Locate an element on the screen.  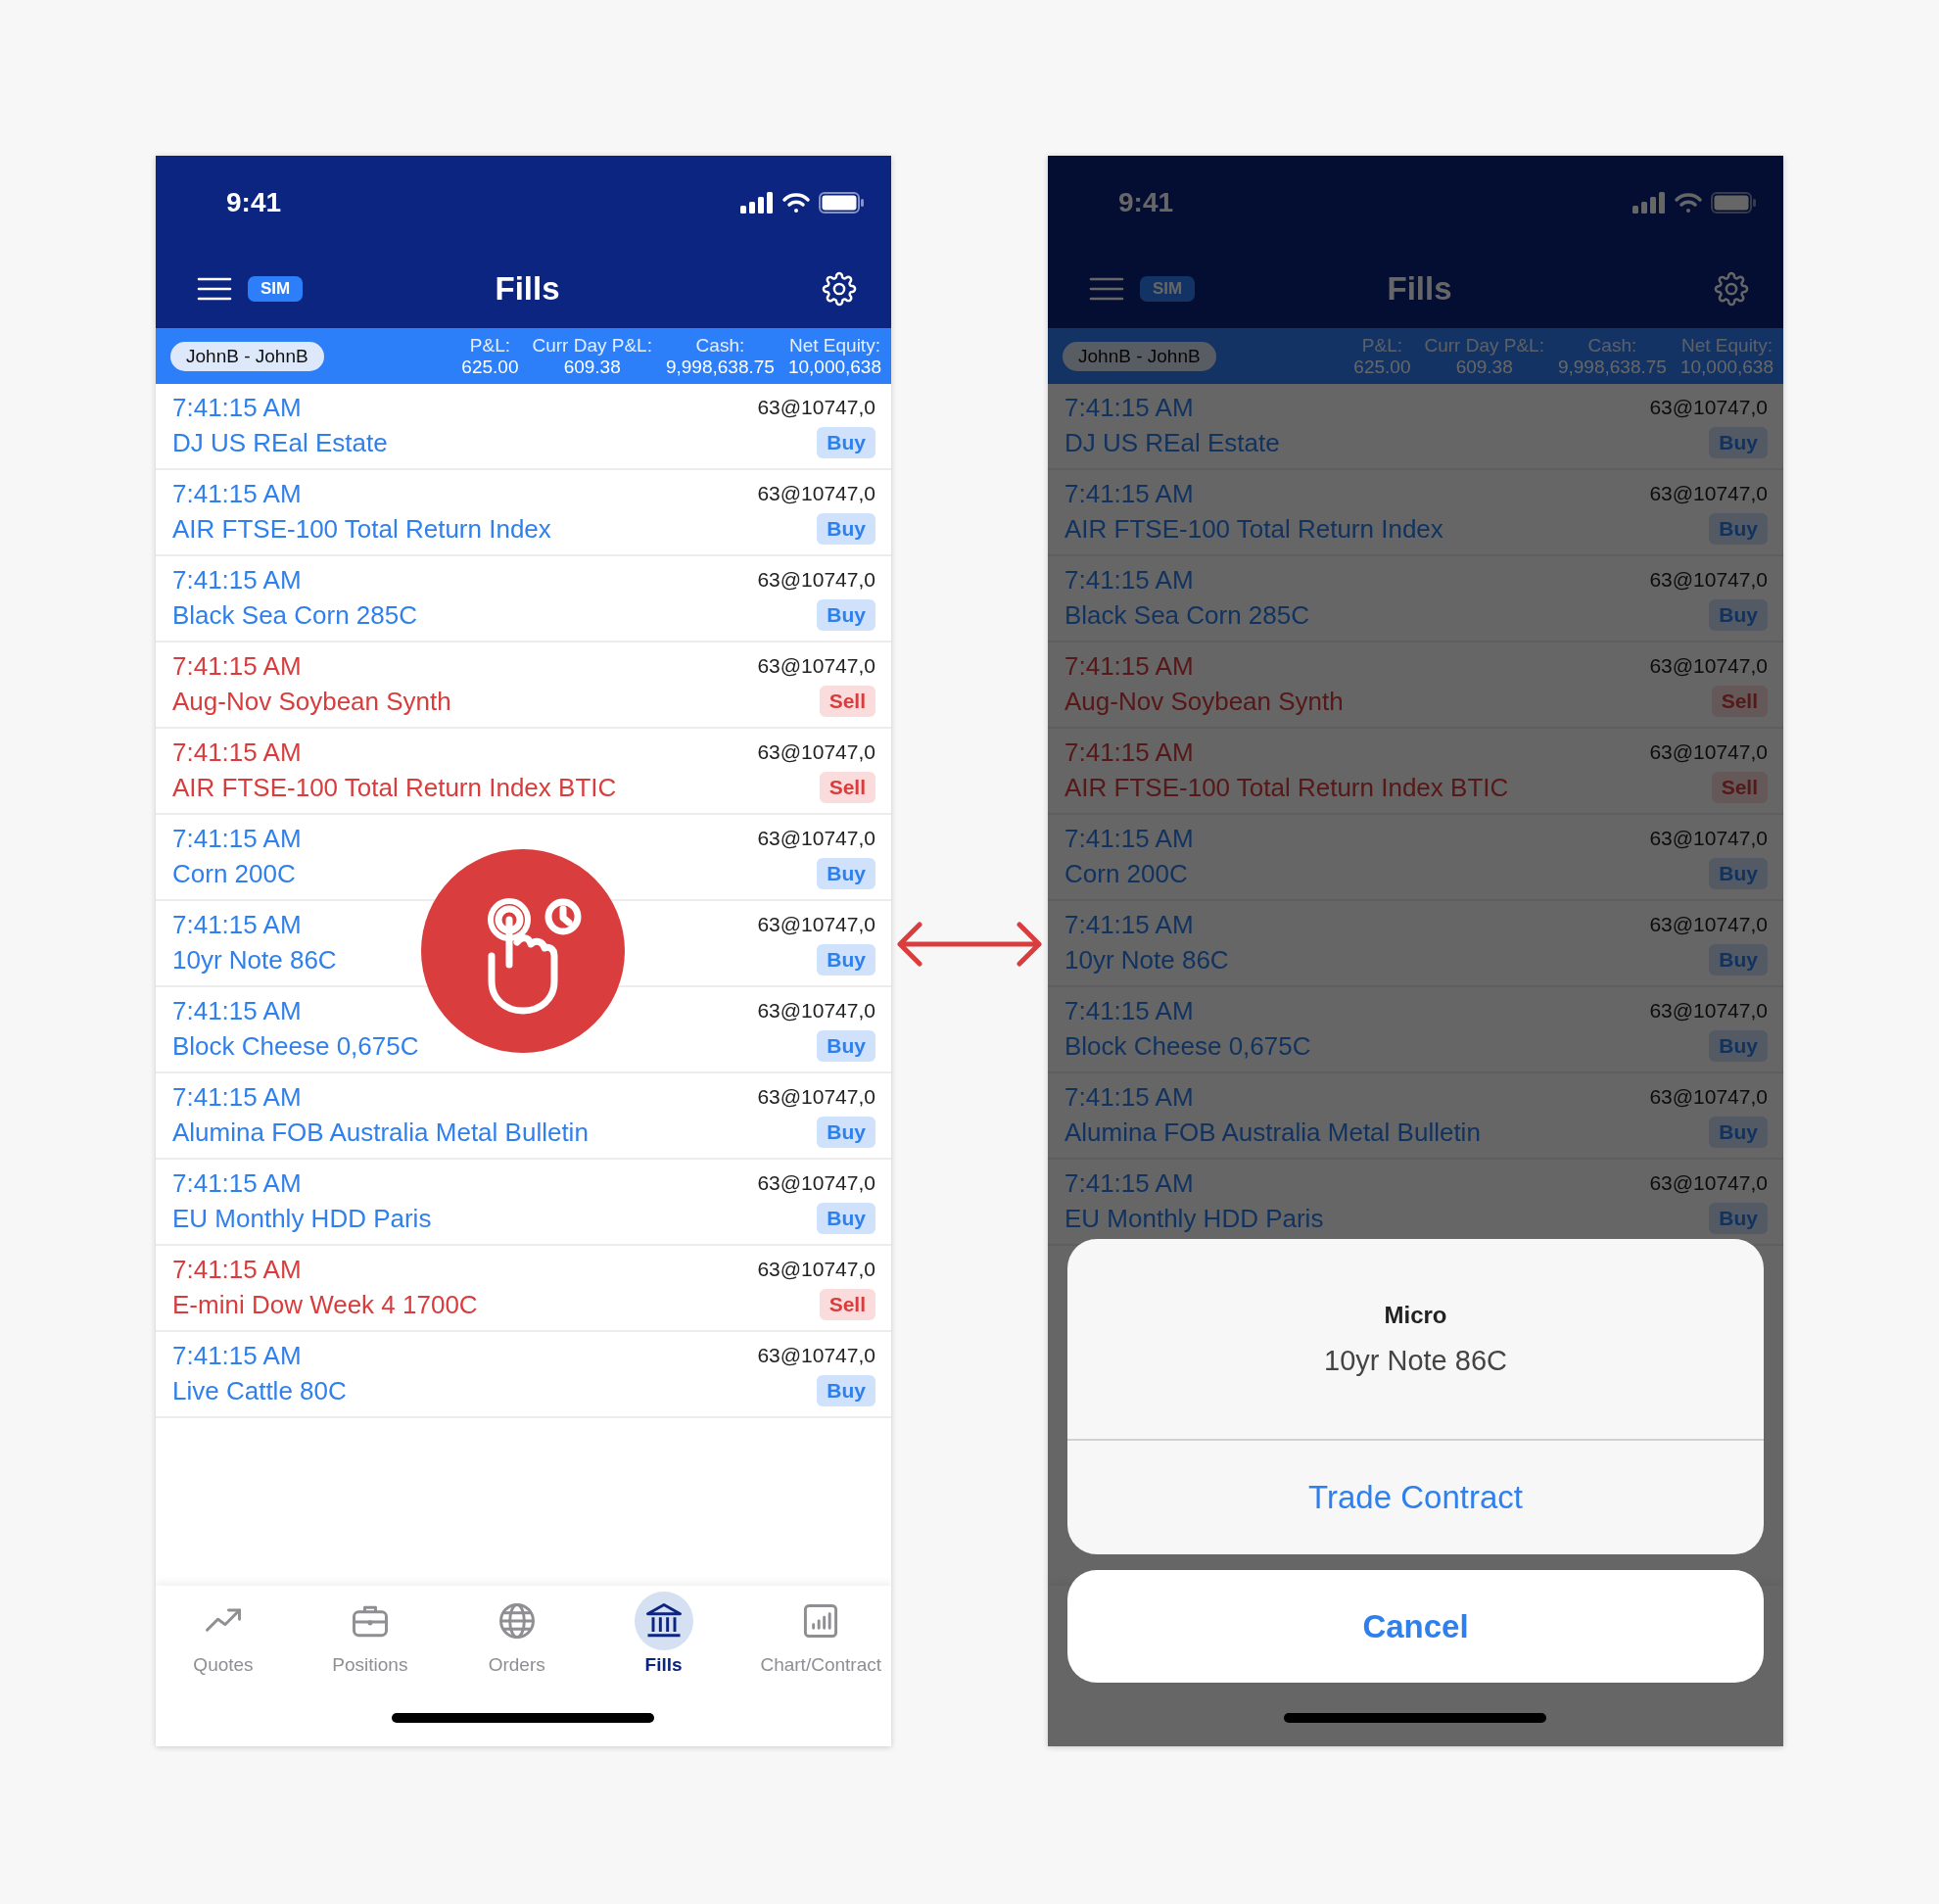
contract-name: E-mini Dow Week 4 1700C is located at coordinates (326, 1305).